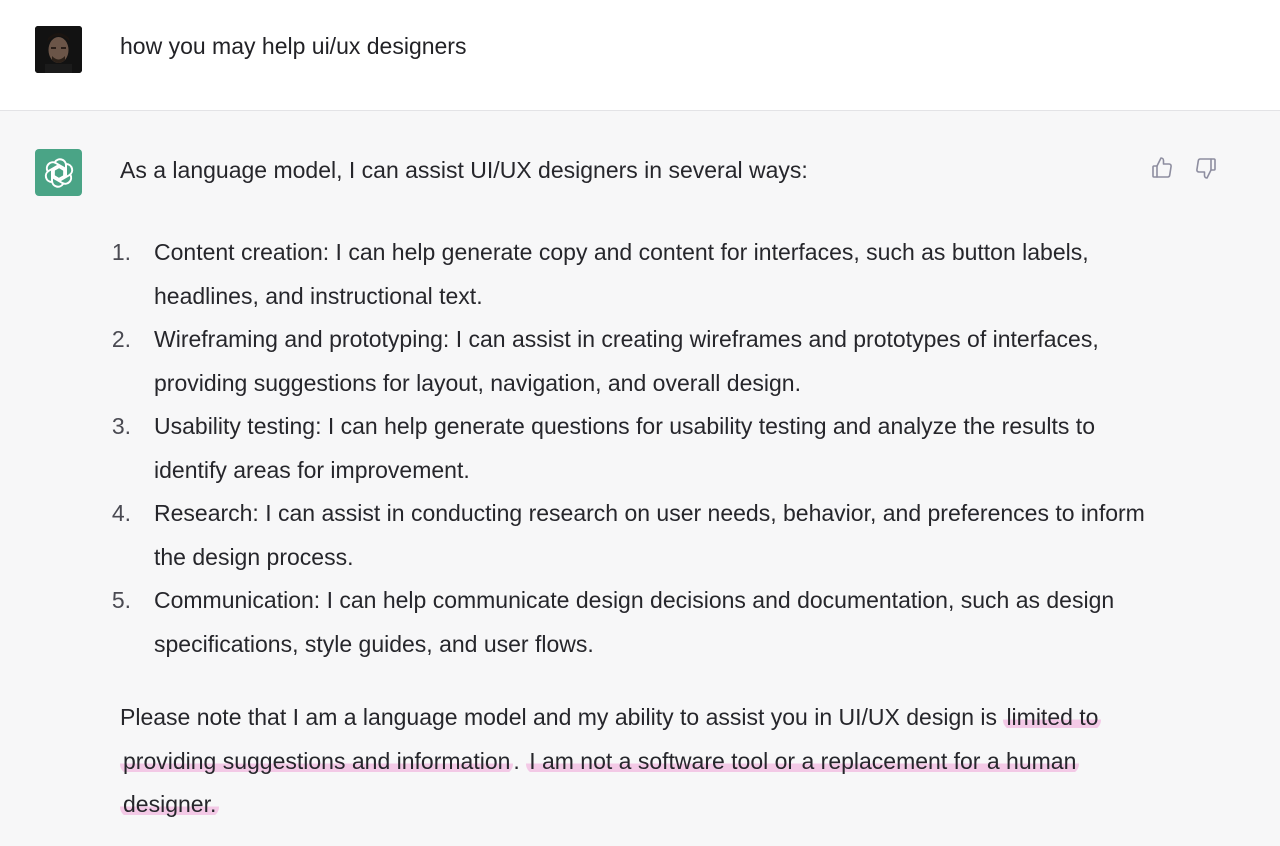 Image resolution: width=1280 pixels, height=846 pixels. I want to click on user-message-row: how you may help ui/ux designers, so click(640, 55).